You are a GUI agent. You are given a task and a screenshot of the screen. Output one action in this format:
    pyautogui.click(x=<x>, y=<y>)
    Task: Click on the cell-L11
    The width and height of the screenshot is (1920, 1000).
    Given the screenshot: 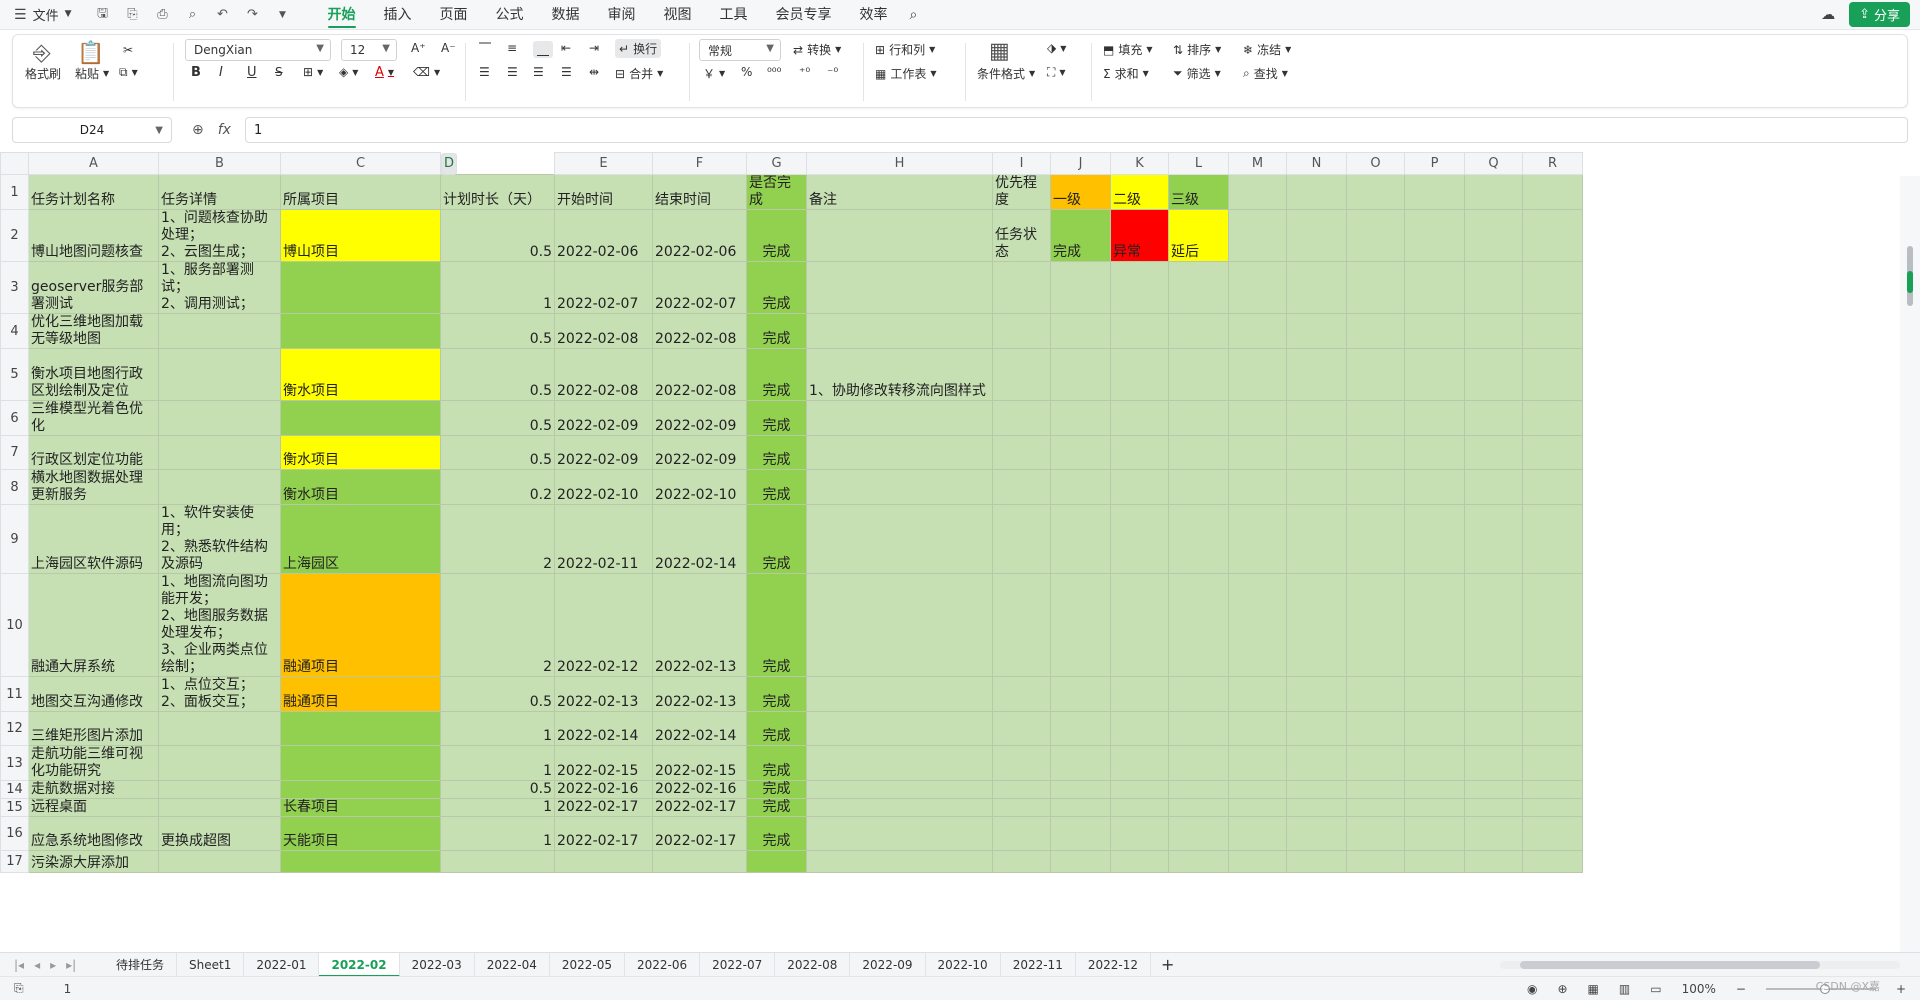 What is the action you would take?
    pyautogui.click(x=1198, y=694)
    